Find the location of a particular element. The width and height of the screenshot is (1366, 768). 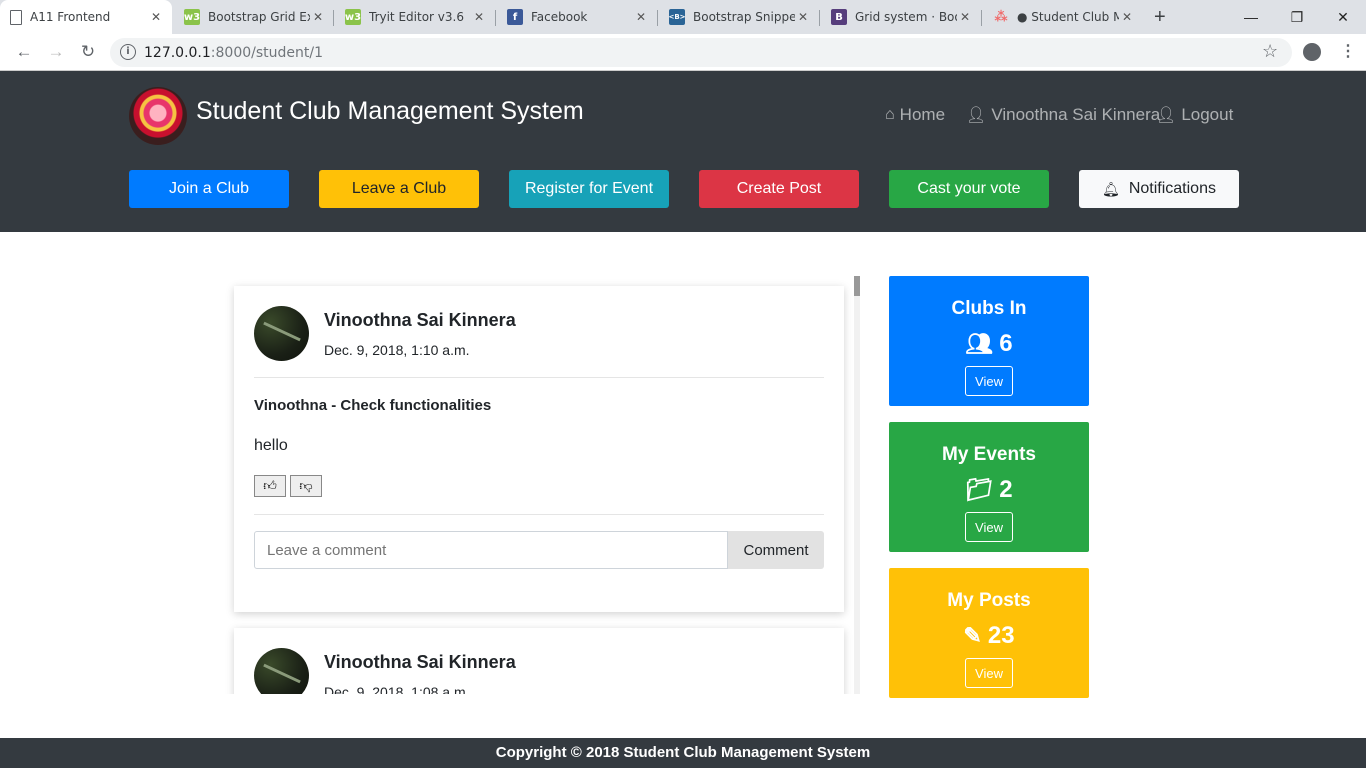

facebook-icon: f is located at coordinates (515, 17).